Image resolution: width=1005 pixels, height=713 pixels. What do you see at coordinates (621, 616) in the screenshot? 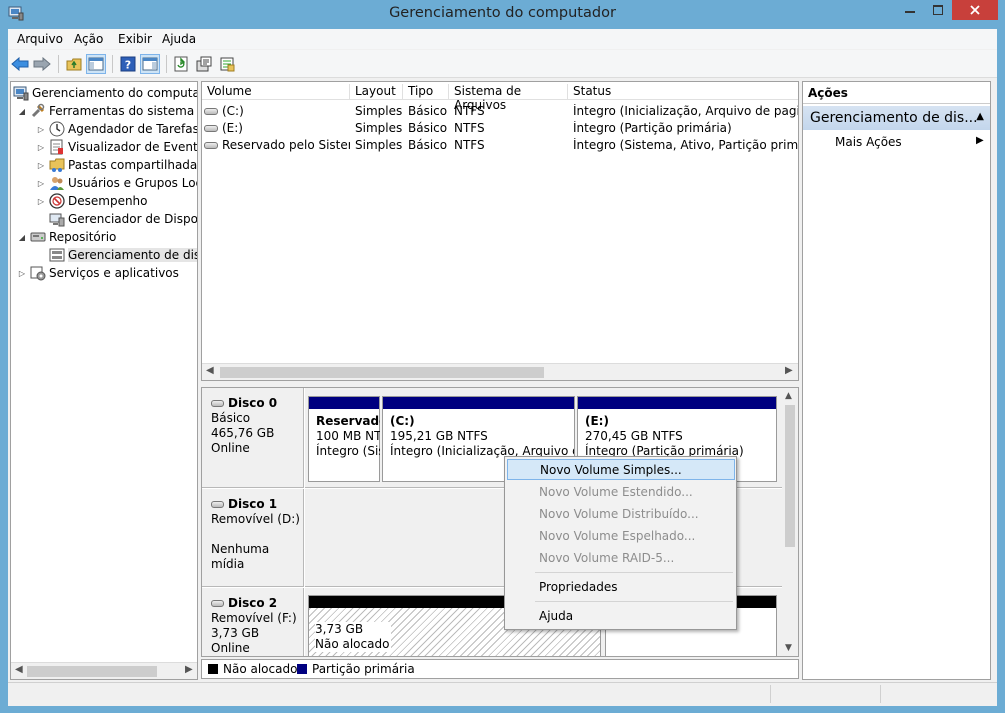
I see `menu-item-ajuda: Ajuda` at bounding box center [621, 616].